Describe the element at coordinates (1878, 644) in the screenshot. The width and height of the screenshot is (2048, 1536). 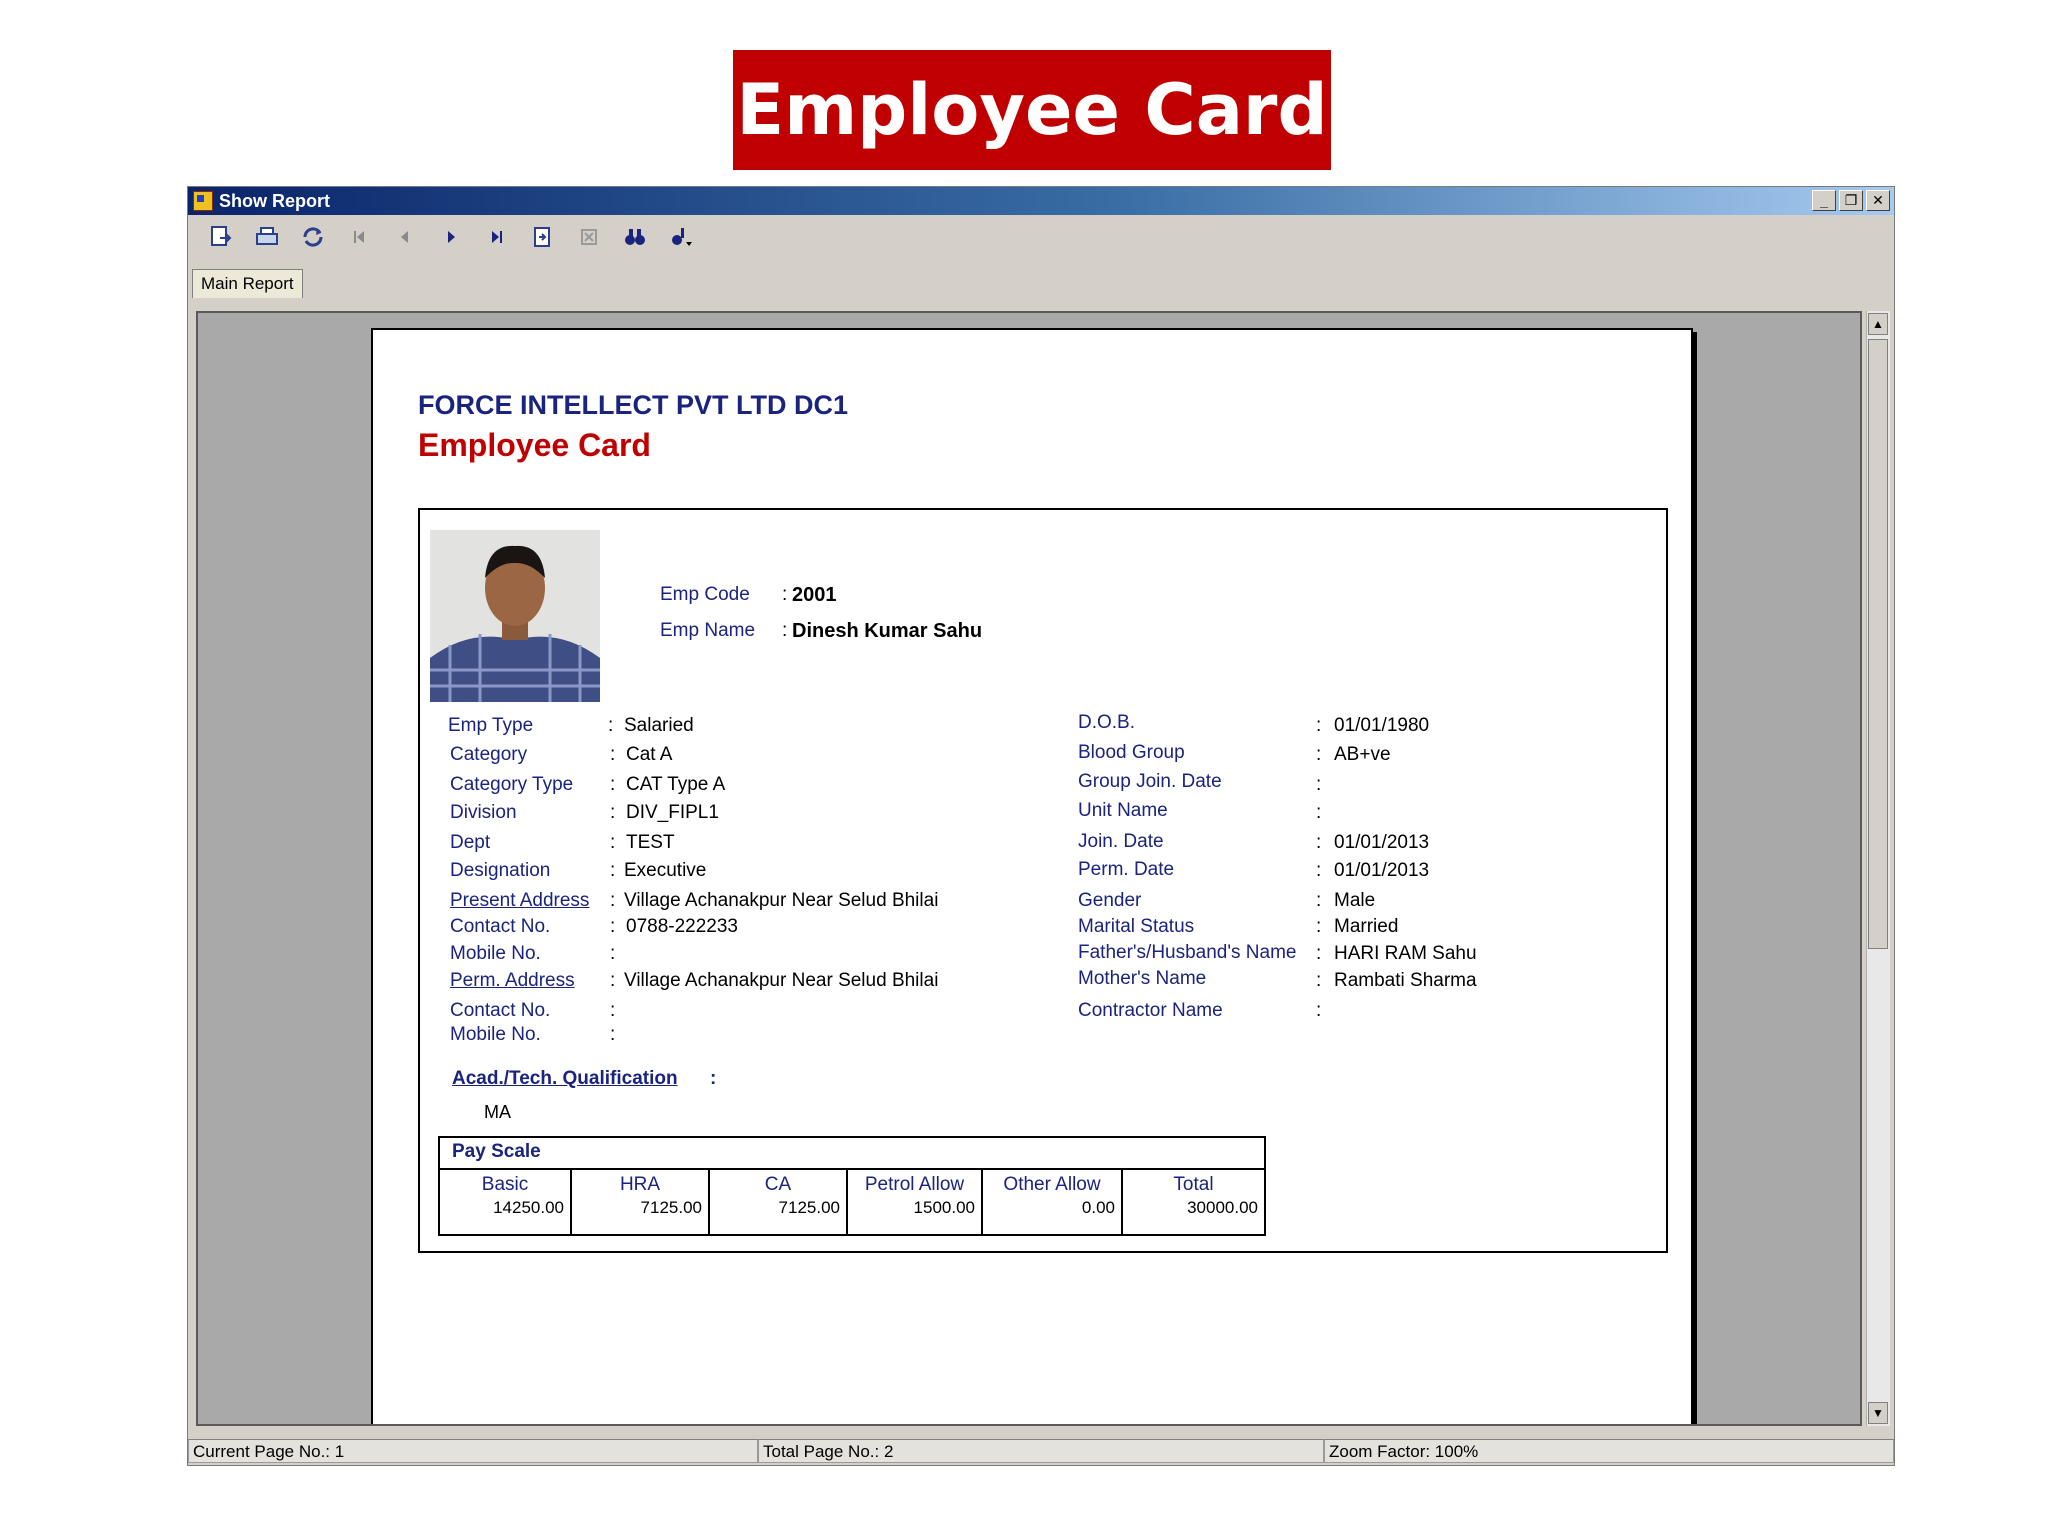
I see `scroll-thumb` at that location.